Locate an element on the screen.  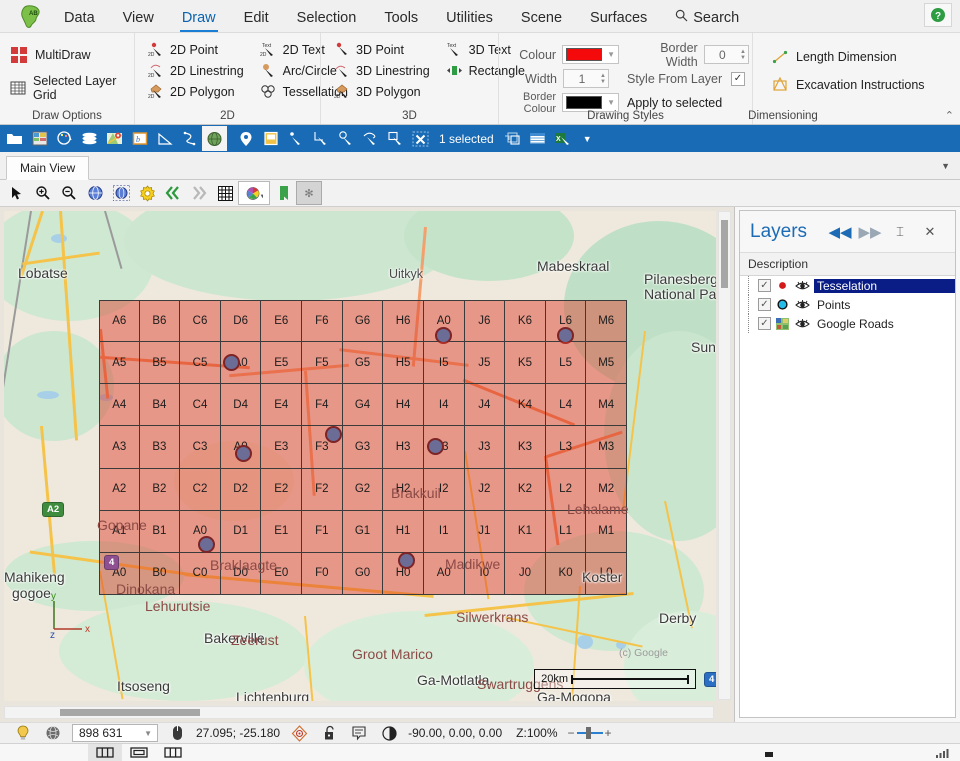
spinner-arrows-icon: ▲ ▼ is located at coordinates (603, 79).